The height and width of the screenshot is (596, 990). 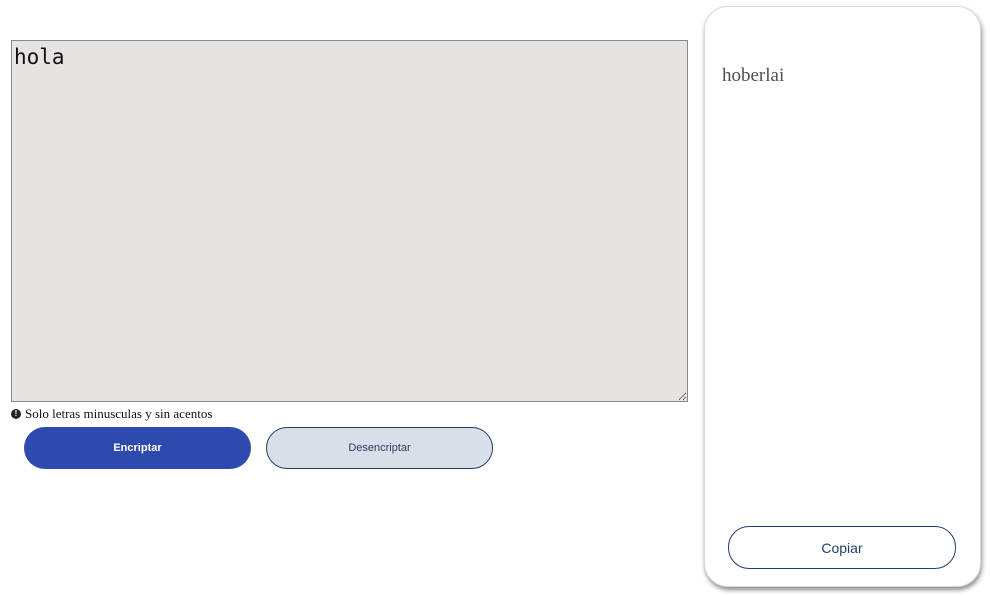 What do you see at coordinates (379, 448) in the screenshot?
I see `decrypt-button: Desencriptar` at bounding box center [379, 448].